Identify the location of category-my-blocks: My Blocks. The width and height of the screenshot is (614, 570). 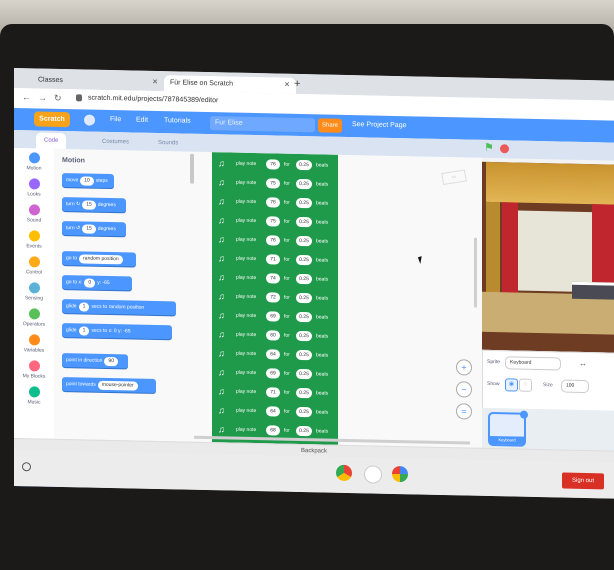
(34, 370).